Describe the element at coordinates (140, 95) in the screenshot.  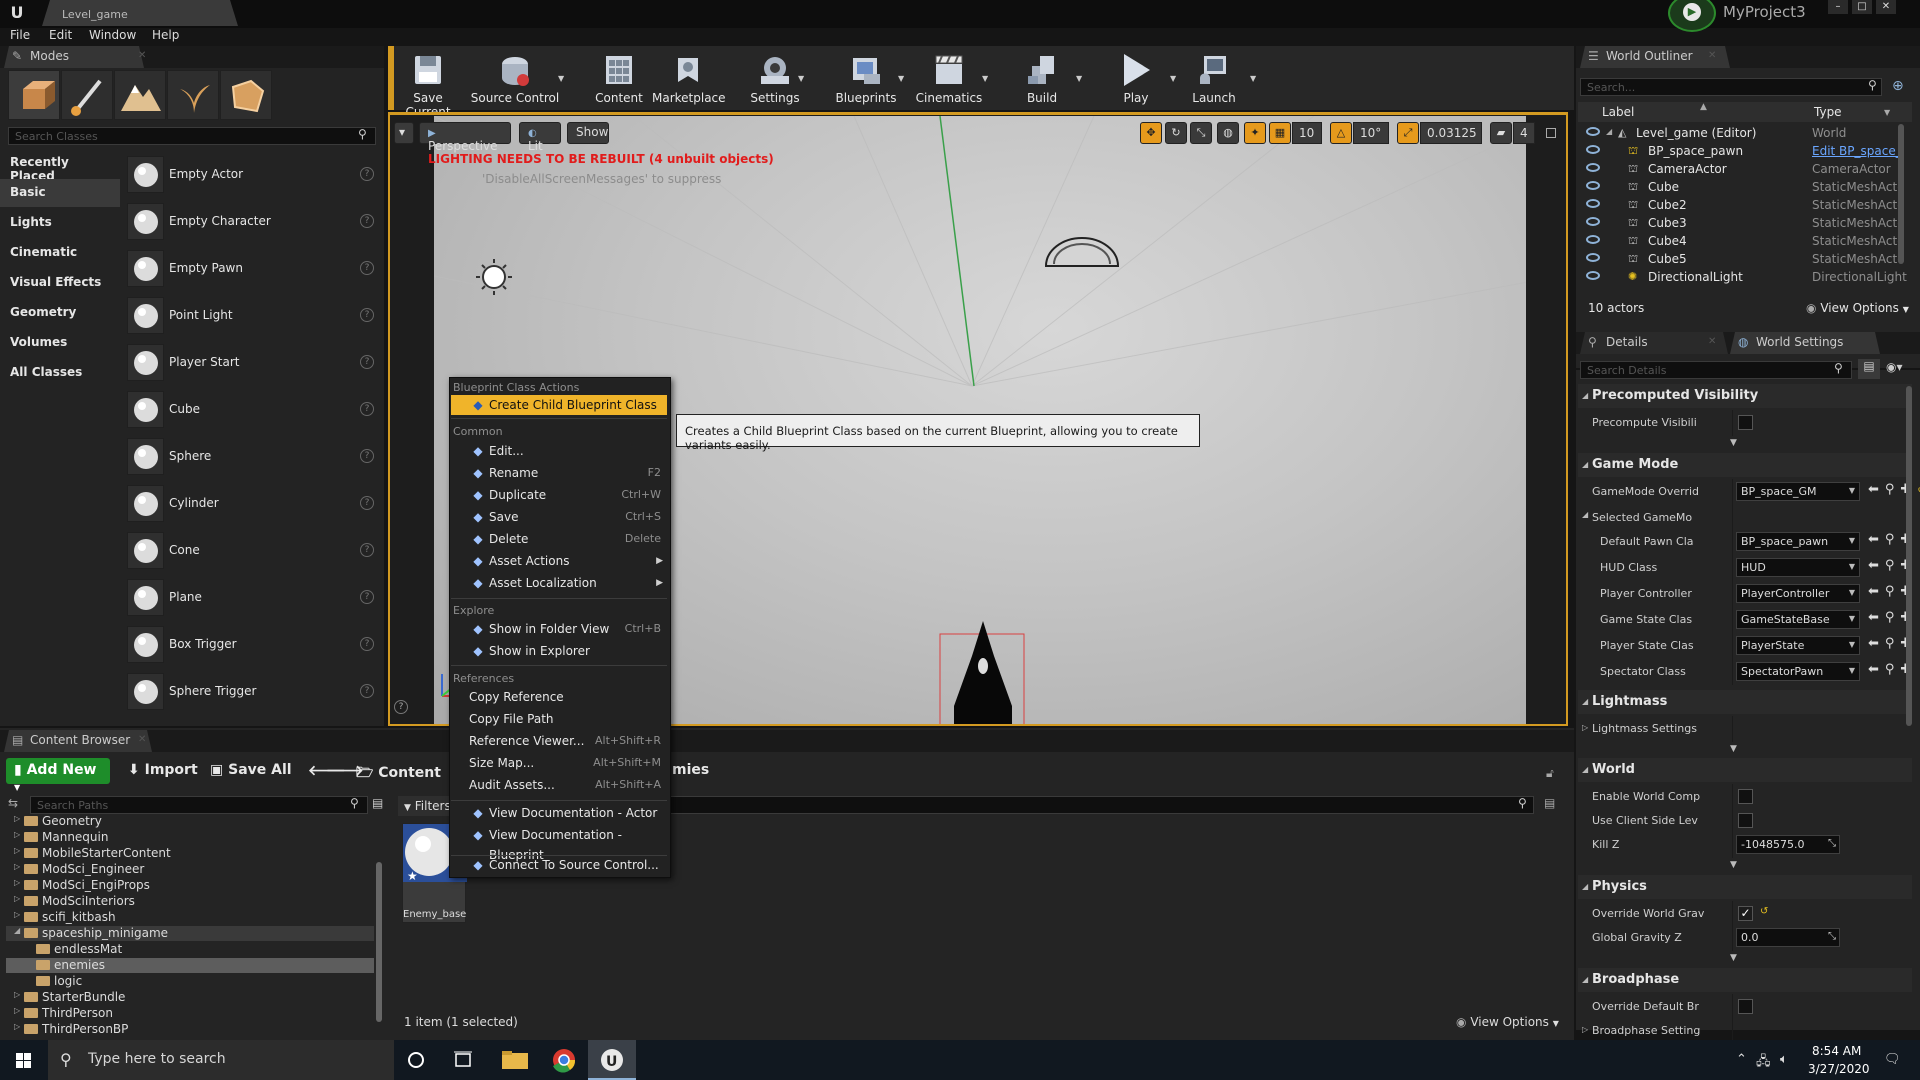
I see `landscape-mode-icon` at that location.